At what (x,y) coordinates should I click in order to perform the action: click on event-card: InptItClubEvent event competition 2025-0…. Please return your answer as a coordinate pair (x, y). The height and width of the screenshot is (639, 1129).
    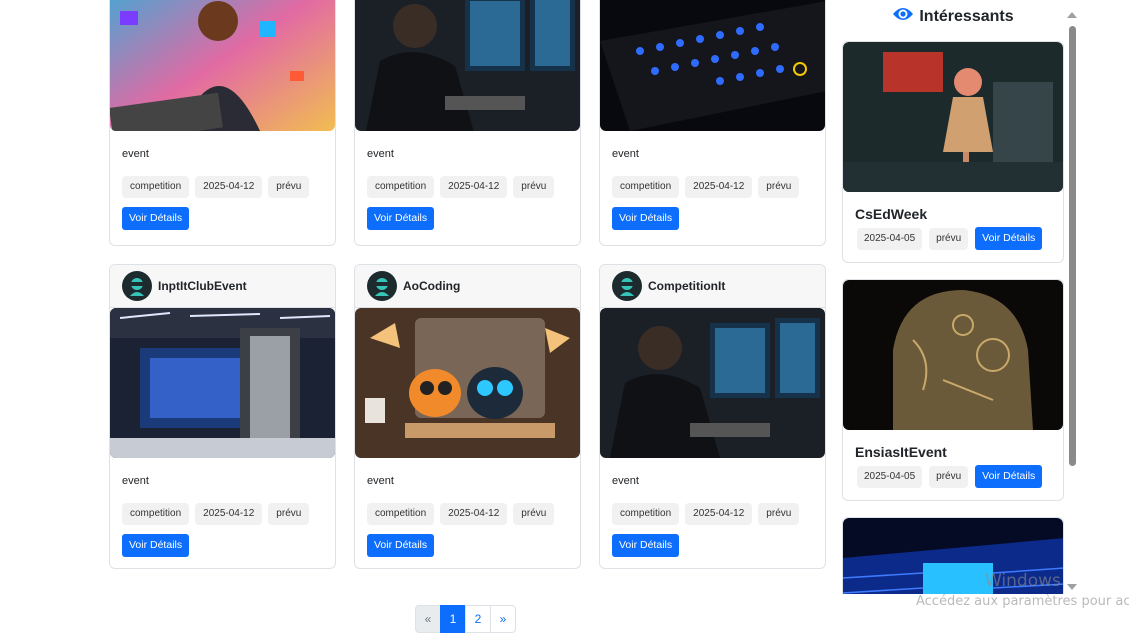
    Looking at the image, I should click on (222, 416).